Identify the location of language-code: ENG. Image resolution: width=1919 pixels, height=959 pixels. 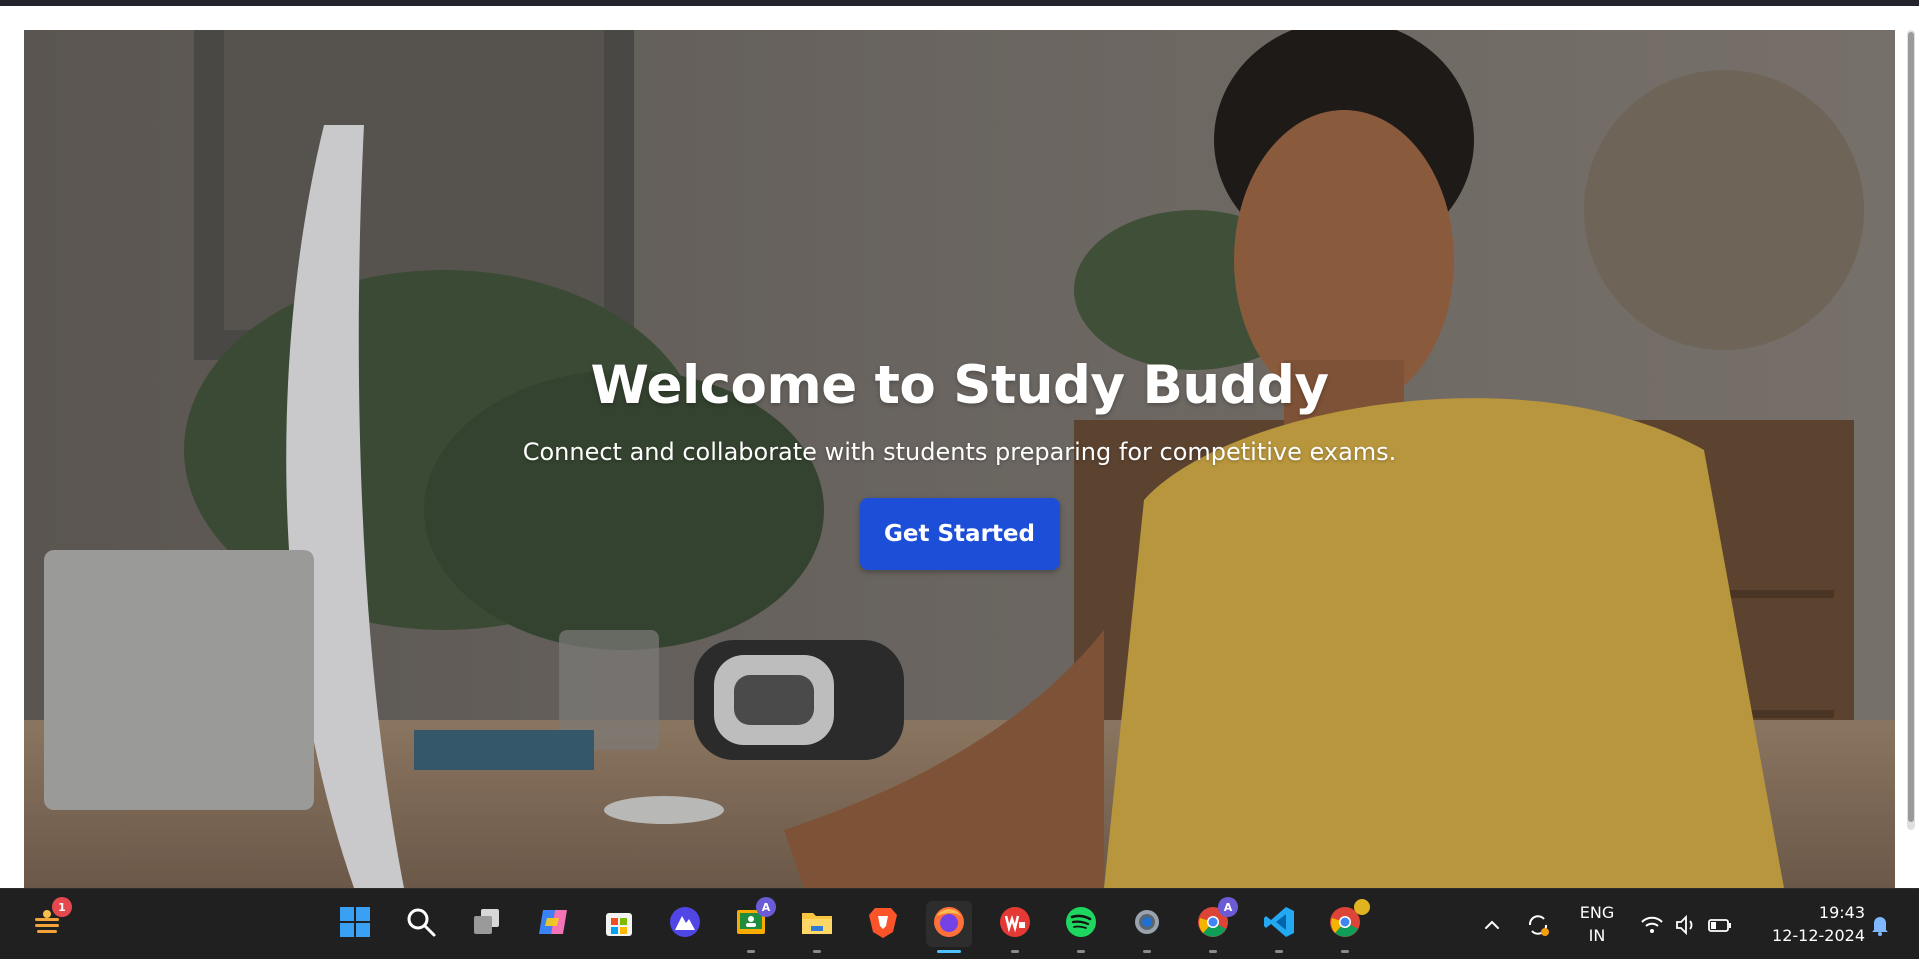
(1597, 912).